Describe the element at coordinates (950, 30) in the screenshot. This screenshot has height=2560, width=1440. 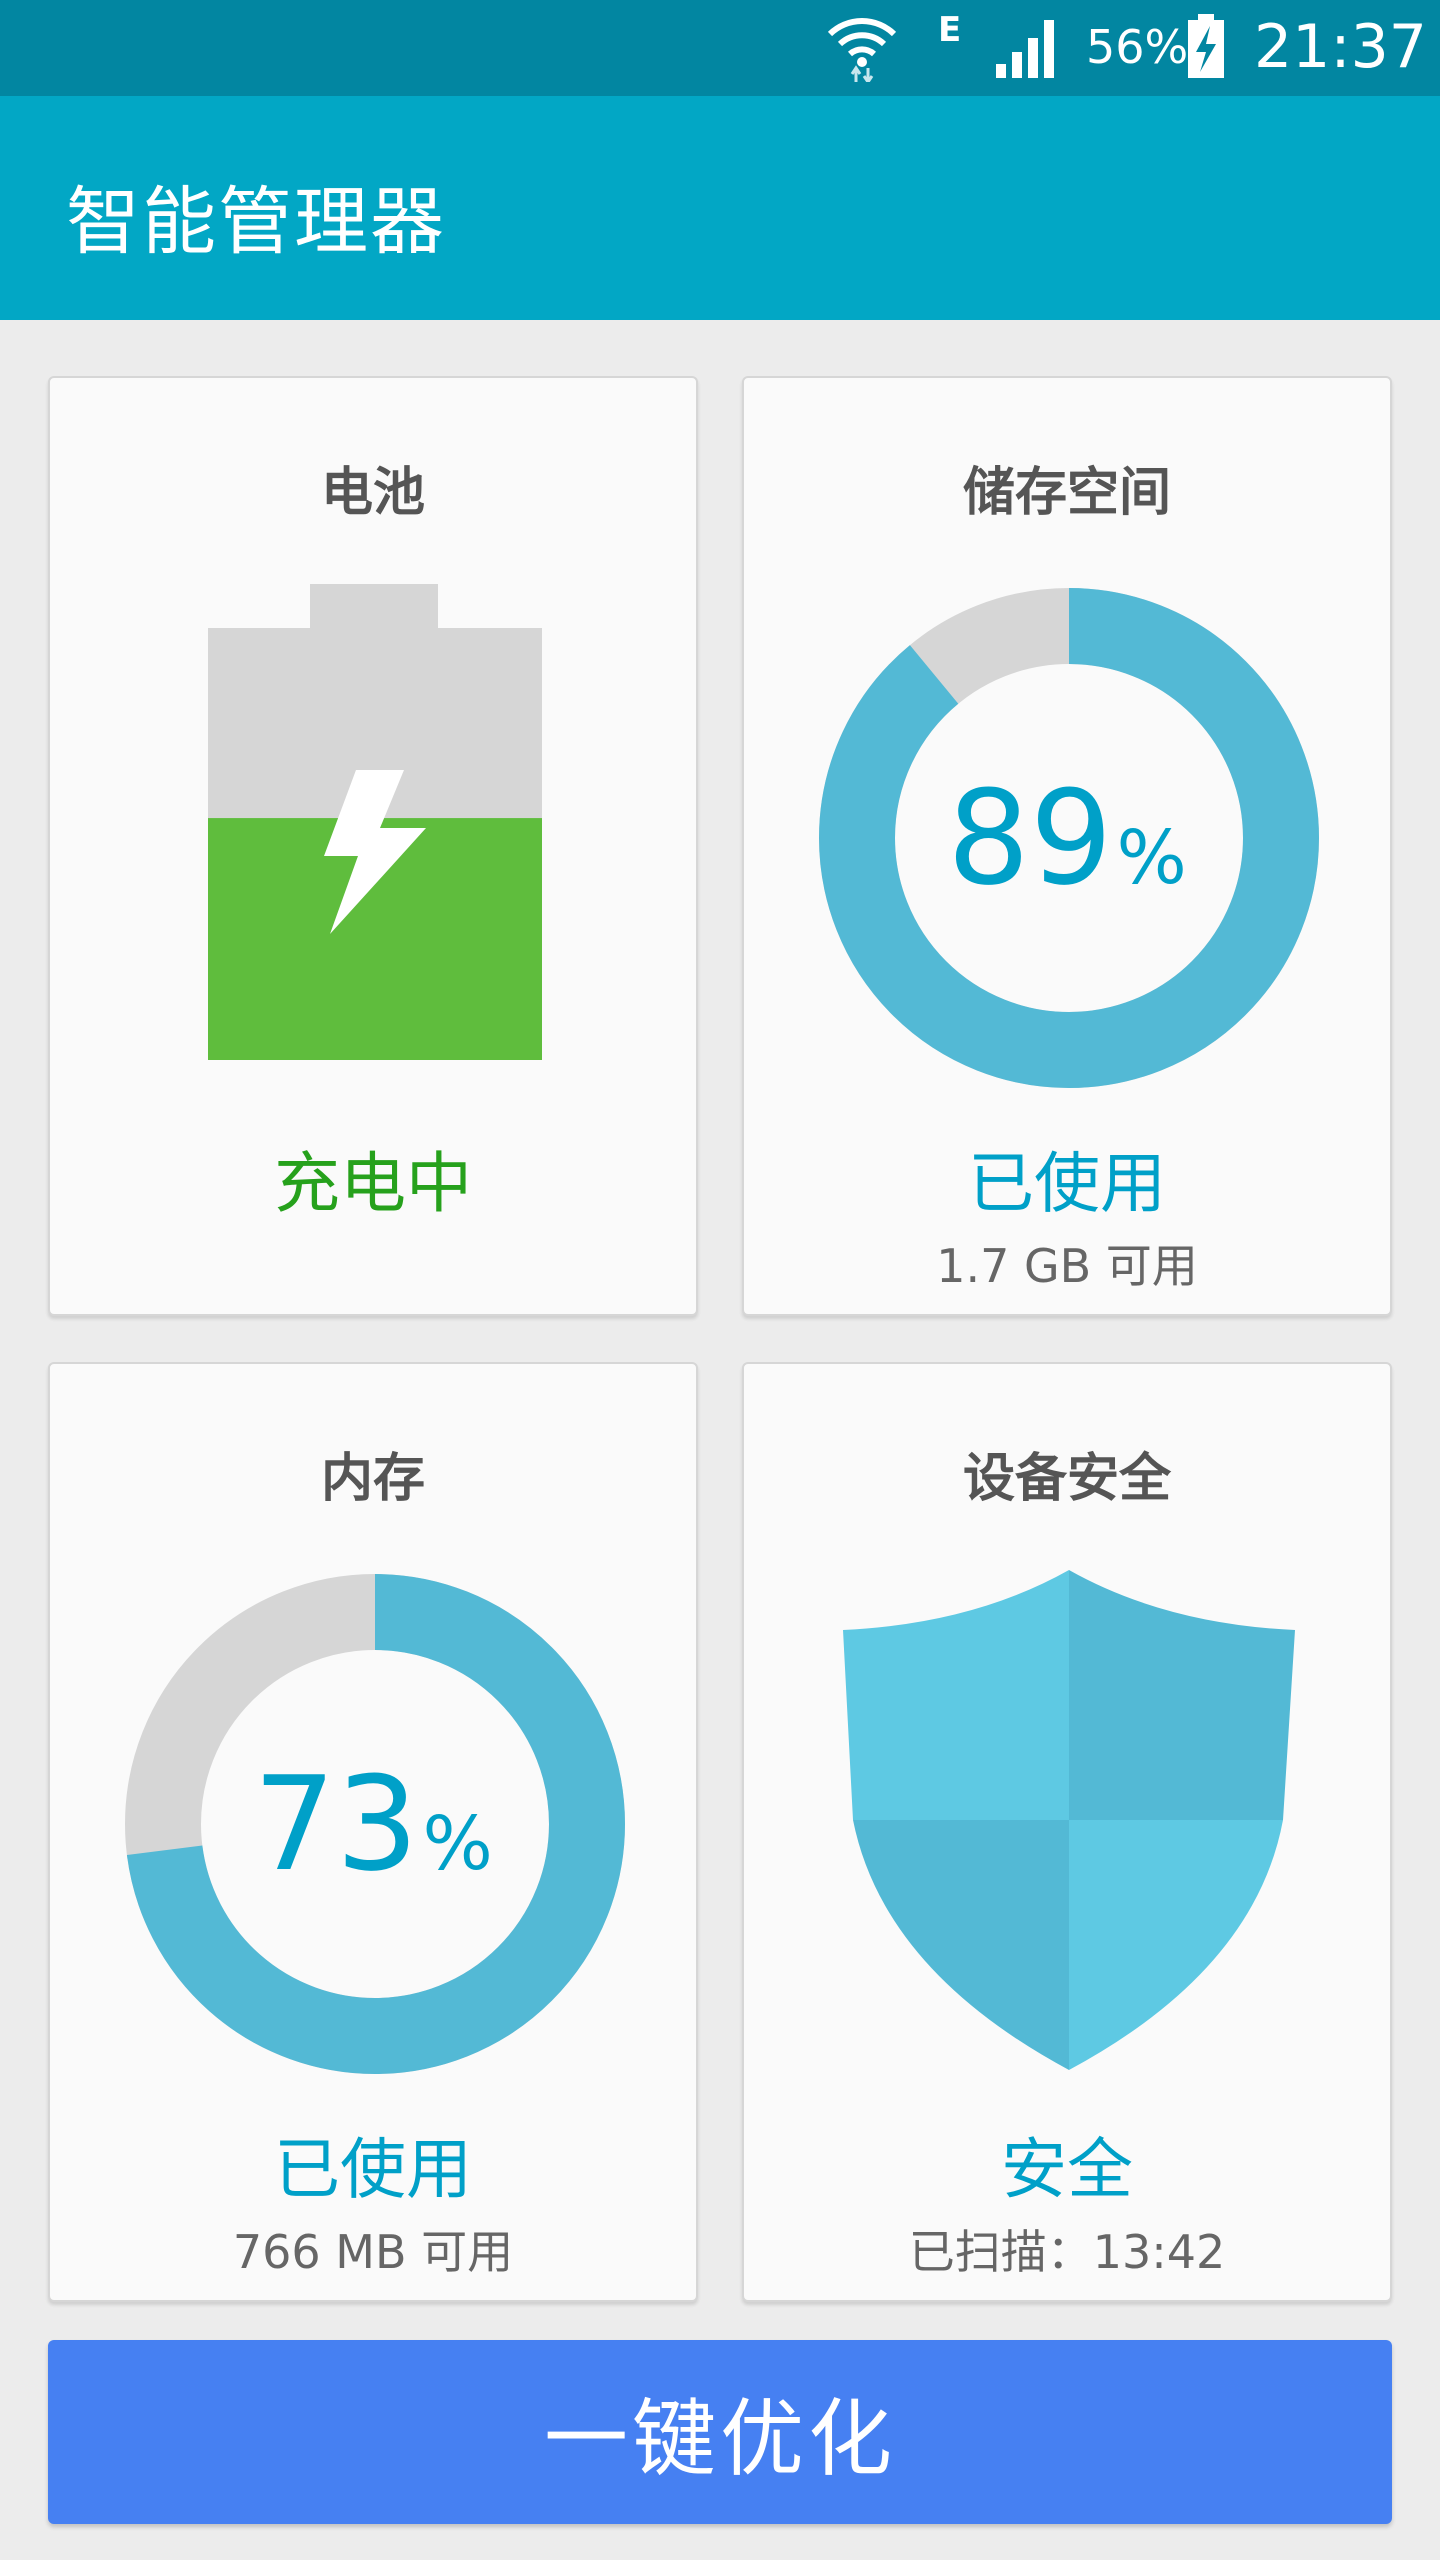
I see `network-type-indicator: E` at that location.